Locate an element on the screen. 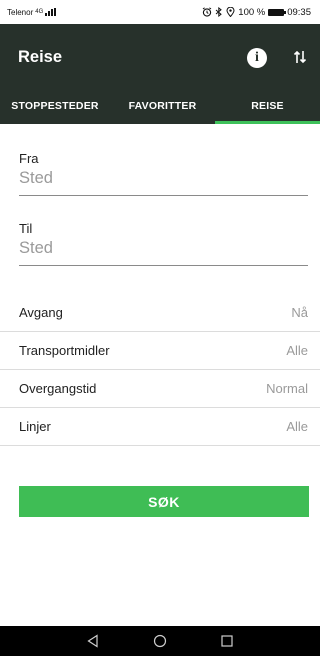 The image size is (320, 656). status-bar: Telenor 4G 100 % 09:35 is located at coordinates (160, 12).